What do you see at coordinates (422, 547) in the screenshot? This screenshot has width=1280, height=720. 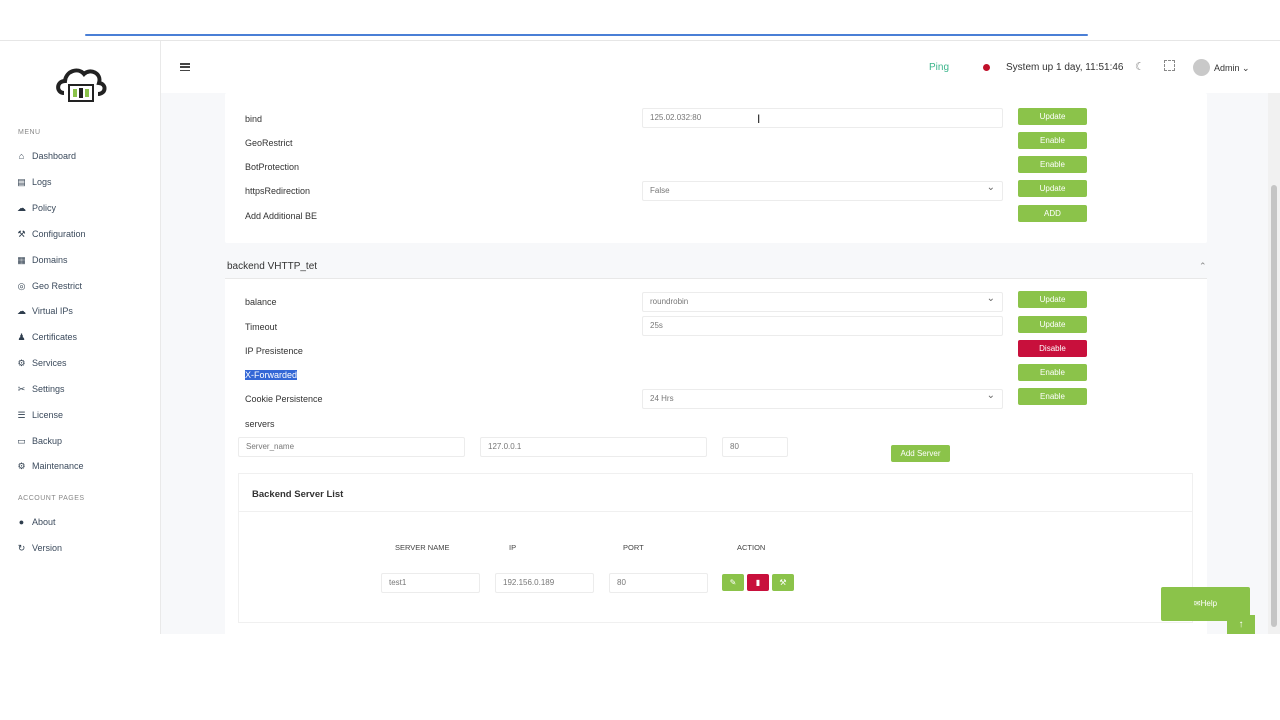 I see `column-header: SERVER NAME` at bounding box center [422, 547].